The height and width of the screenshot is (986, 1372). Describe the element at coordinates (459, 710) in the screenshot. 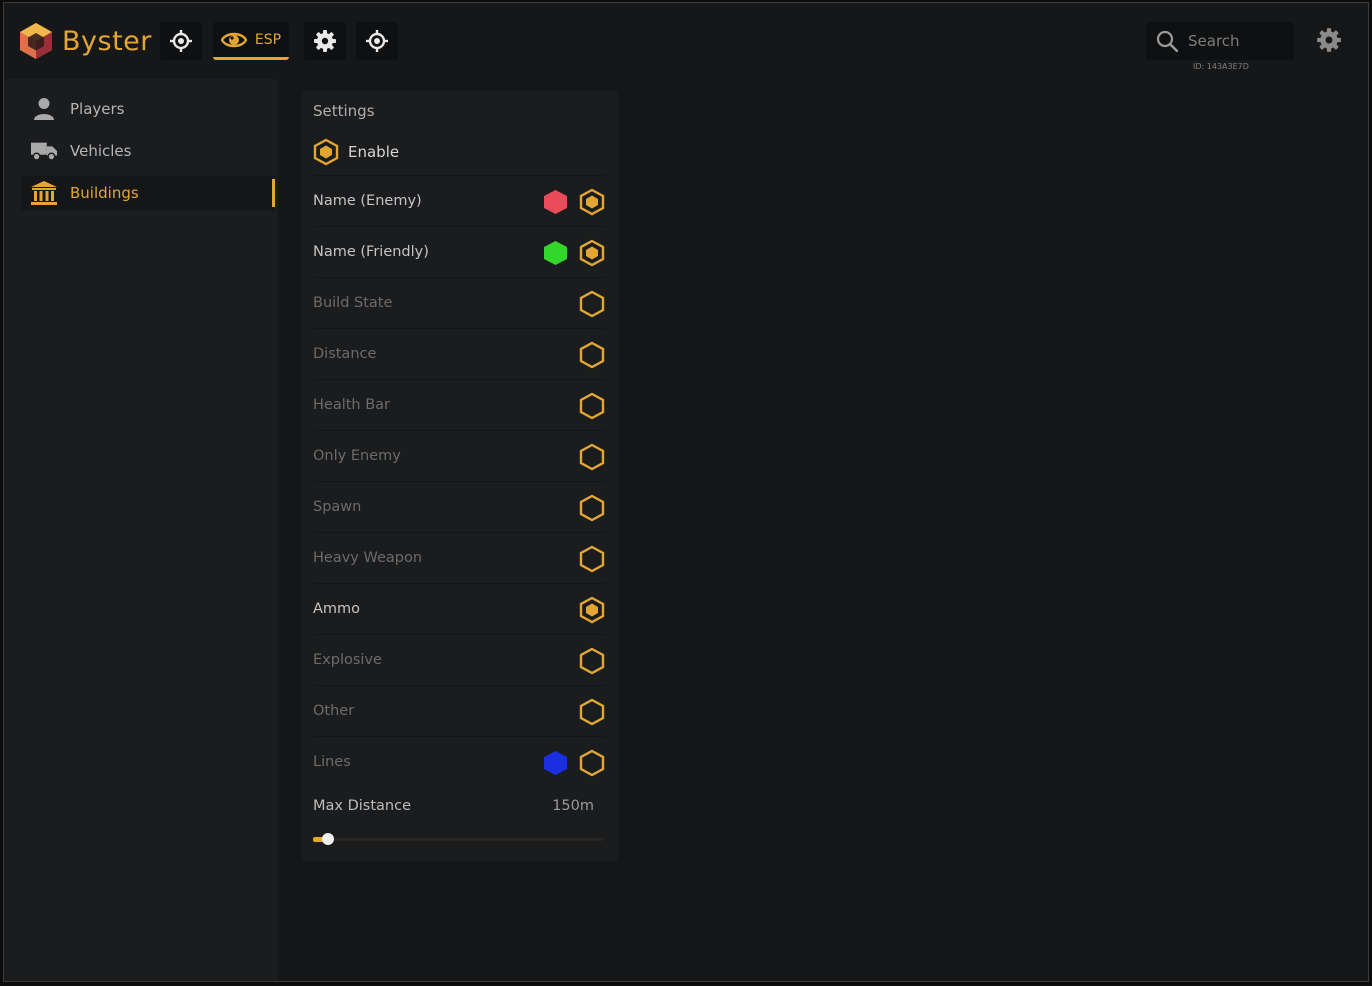

I see `option-row-other: Other` at that location.